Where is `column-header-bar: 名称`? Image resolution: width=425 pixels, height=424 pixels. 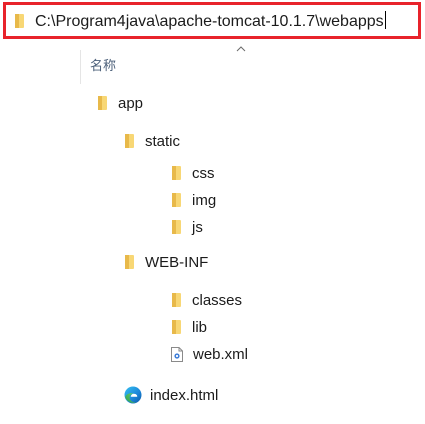 column-header-bar: 名称 is located at coordinates (252, 63).